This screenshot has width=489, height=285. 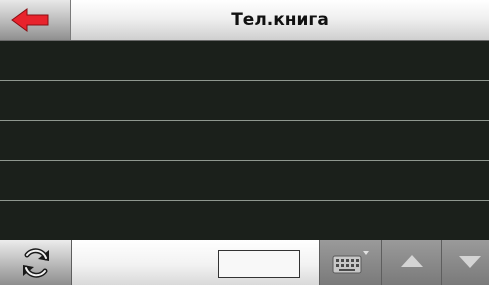 I want to click on keyboard-button, so click(x=351, y=262).